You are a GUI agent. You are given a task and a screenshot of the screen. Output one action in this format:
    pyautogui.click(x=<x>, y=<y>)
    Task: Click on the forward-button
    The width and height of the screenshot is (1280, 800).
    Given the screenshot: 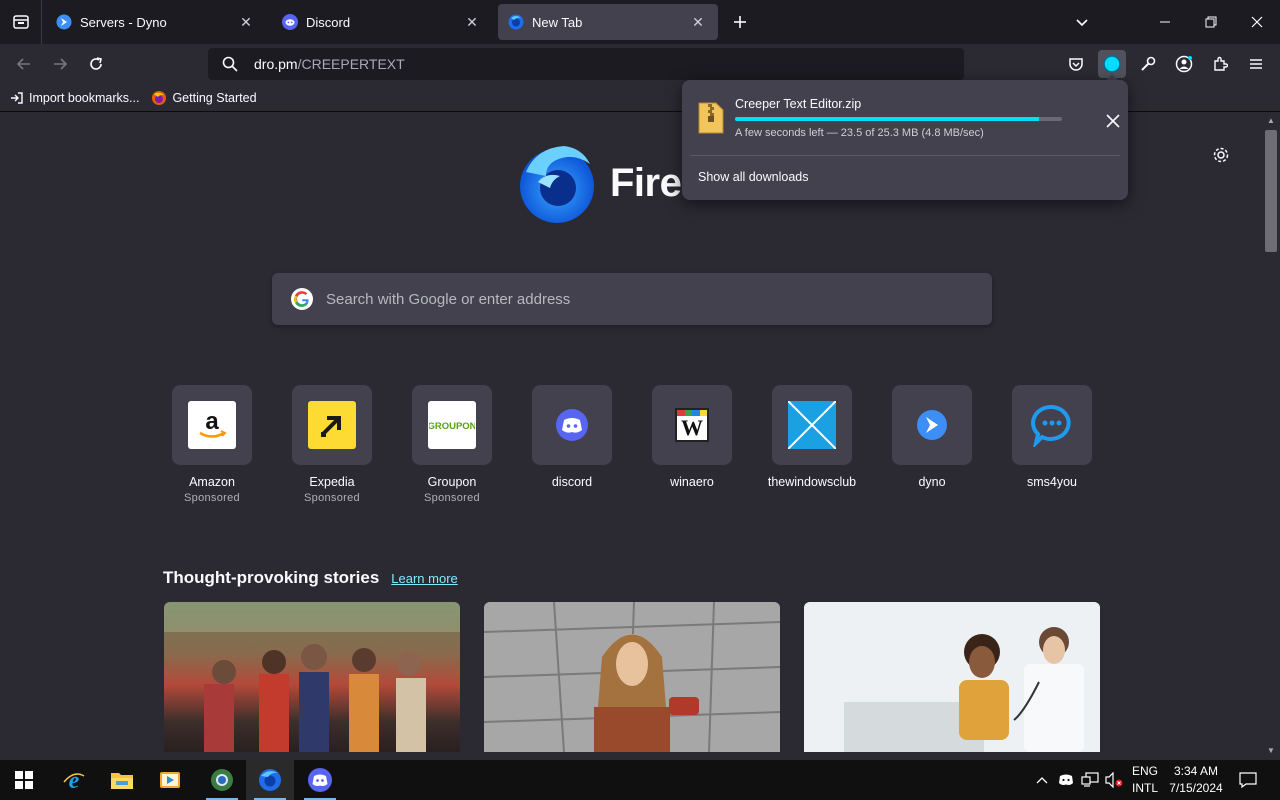 What is the action you would take?
    pyautogui.click(x=60, y=64)
    